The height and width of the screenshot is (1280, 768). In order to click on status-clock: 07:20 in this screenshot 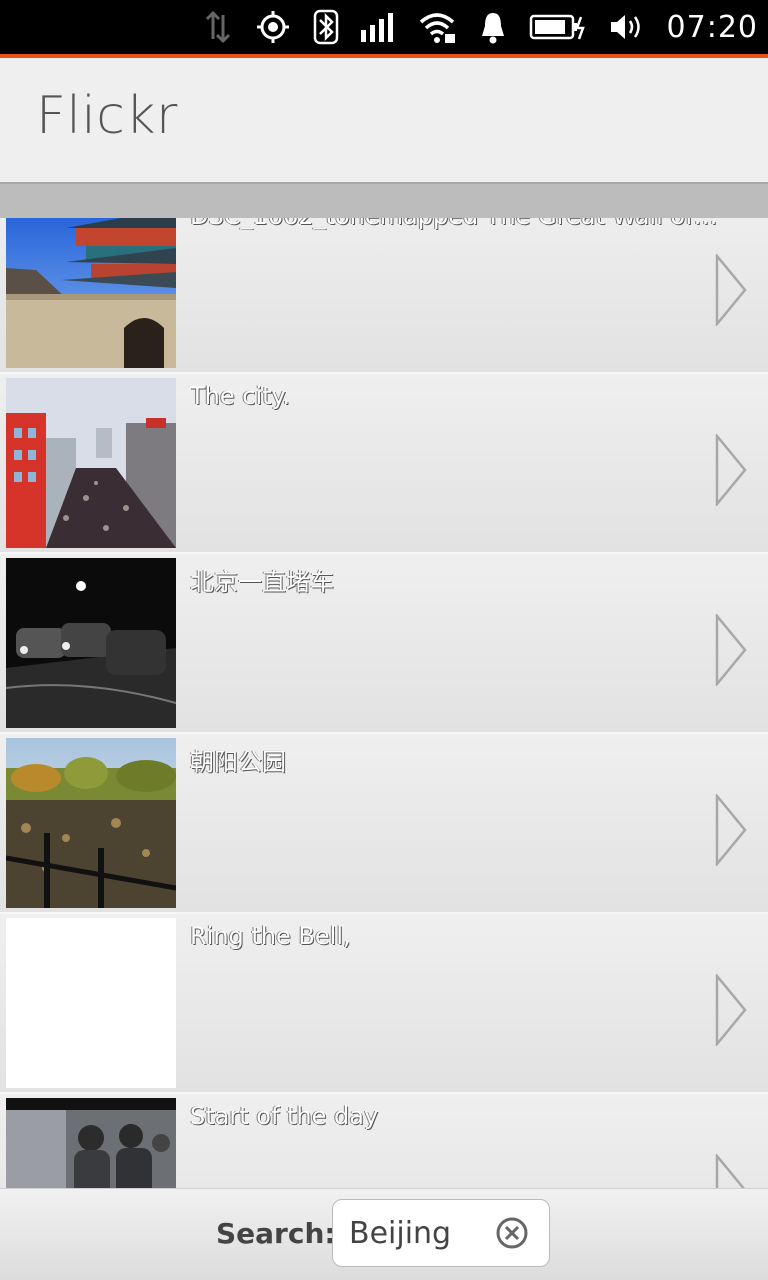, I will do `click(712, 27)`.